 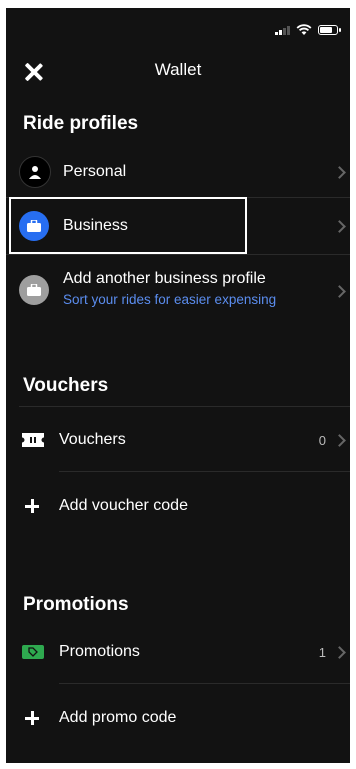 I want to click on signal-icon, so click(x=282, y=30).